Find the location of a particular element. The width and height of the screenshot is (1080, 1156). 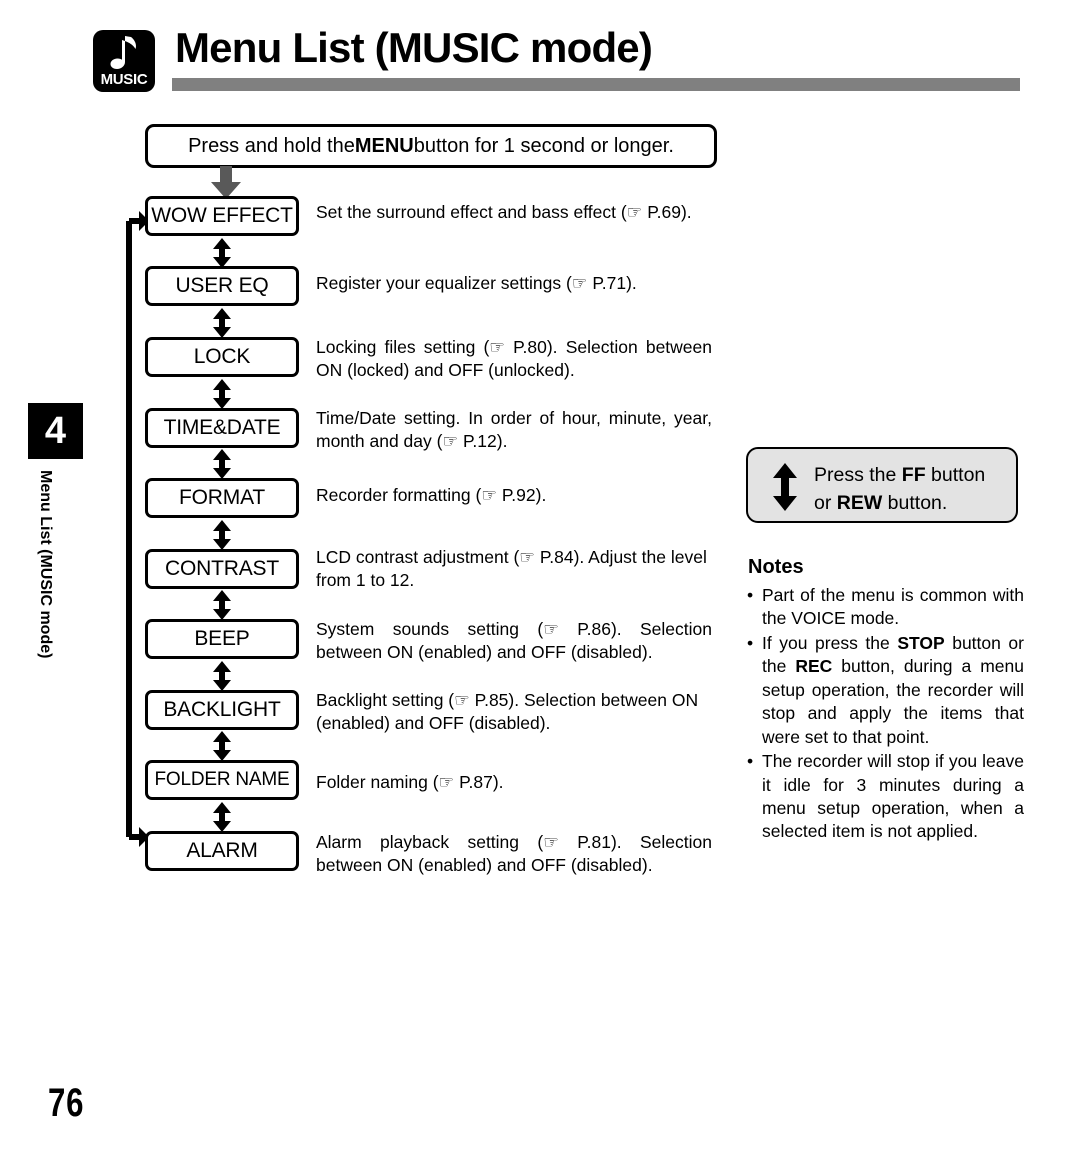

menu-item-label: FOLDER NAME is located at coordinates (222, 779).